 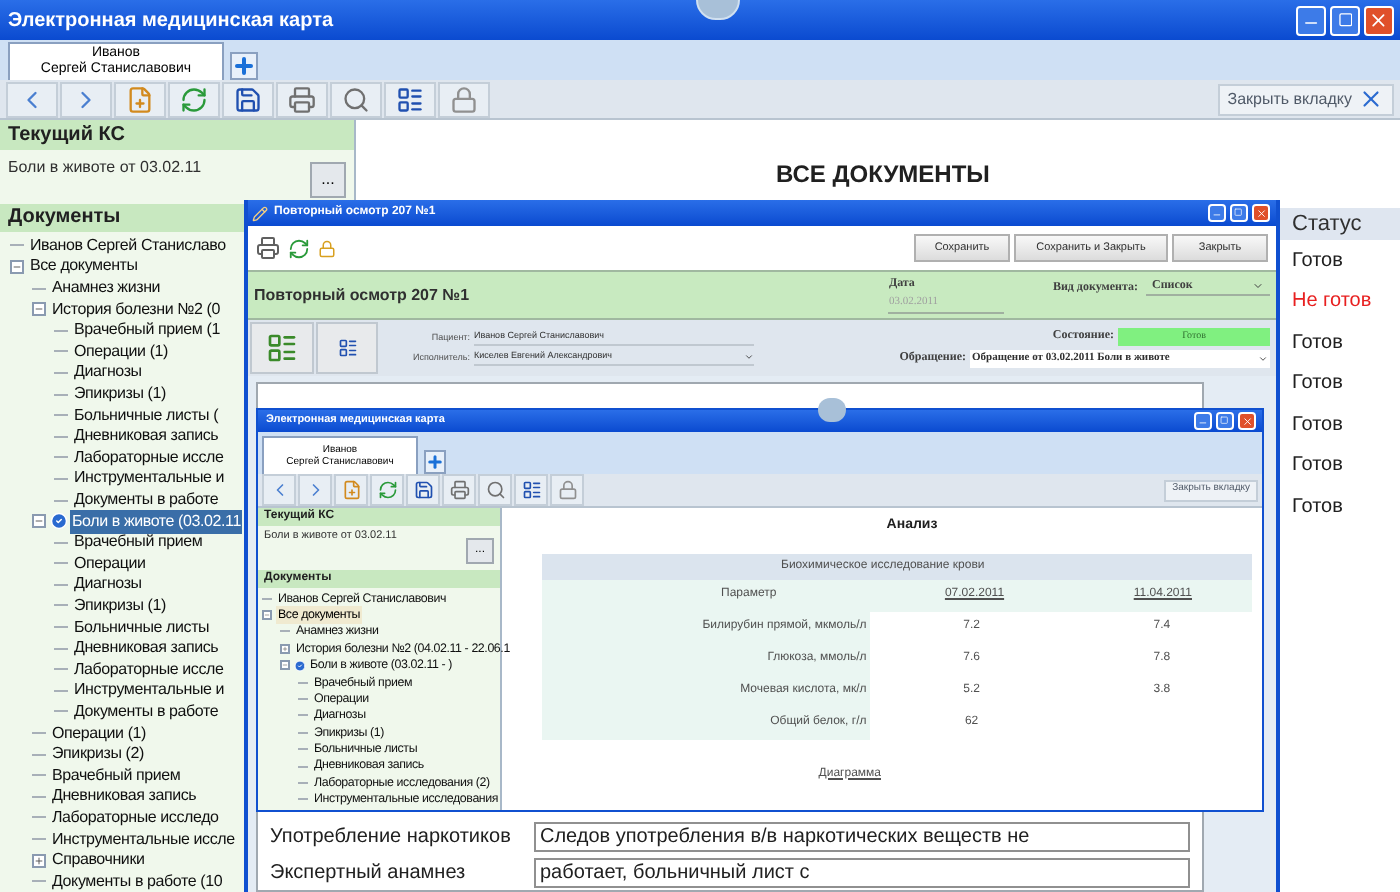 I want to click on tree-item: Документы в работе (10, so click(x=137, y=880).